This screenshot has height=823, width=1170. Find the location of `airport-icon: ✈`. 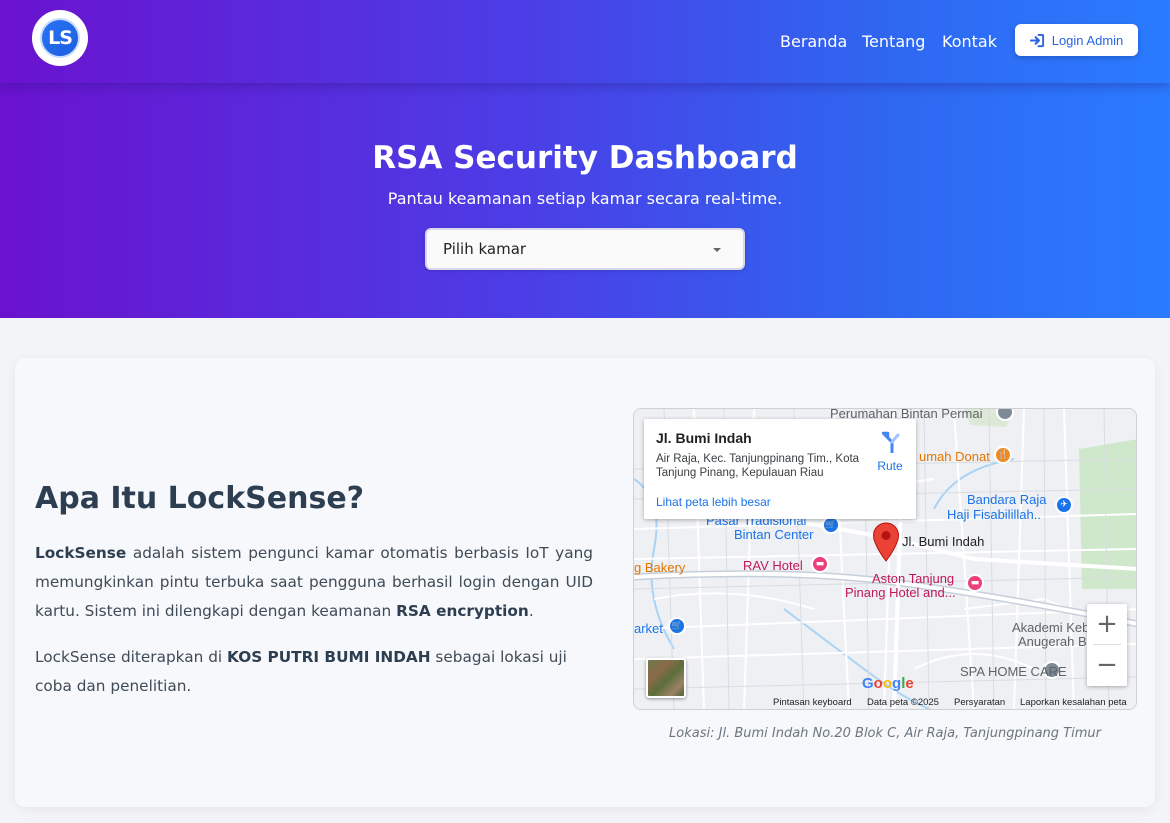

airport-icon: ✈ is located at coordinates (1064, 505).